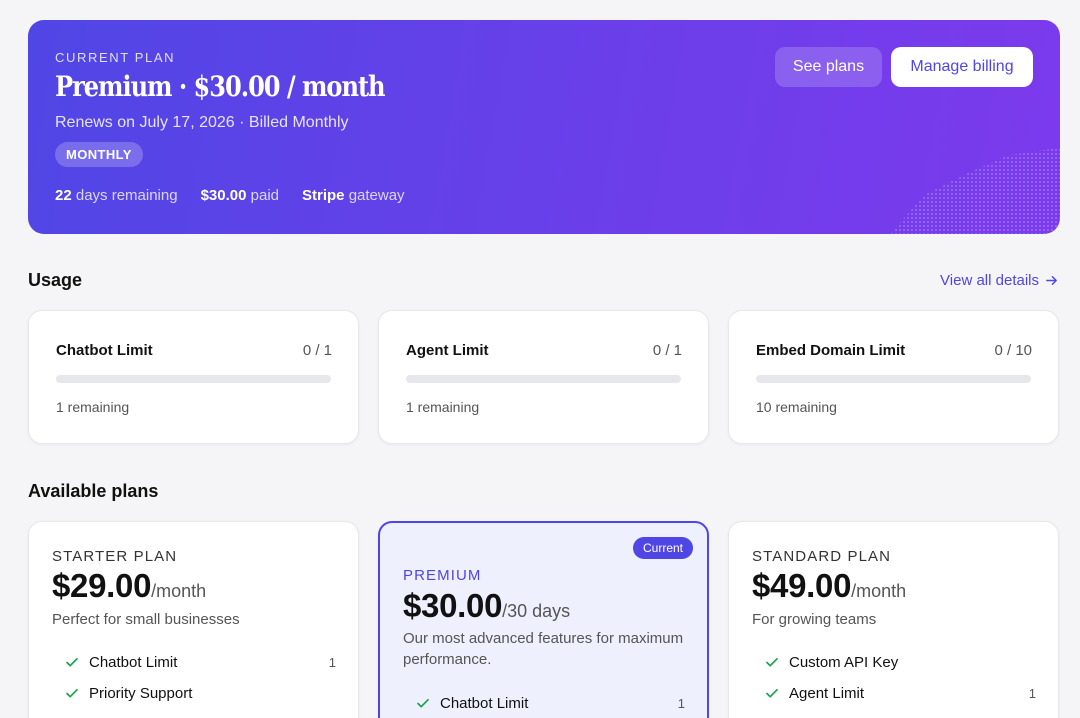 The width and height of the screenshot is (1080, 718). I want to click on usage-limit-name: Embed Domain Limit, so click(831, 350).